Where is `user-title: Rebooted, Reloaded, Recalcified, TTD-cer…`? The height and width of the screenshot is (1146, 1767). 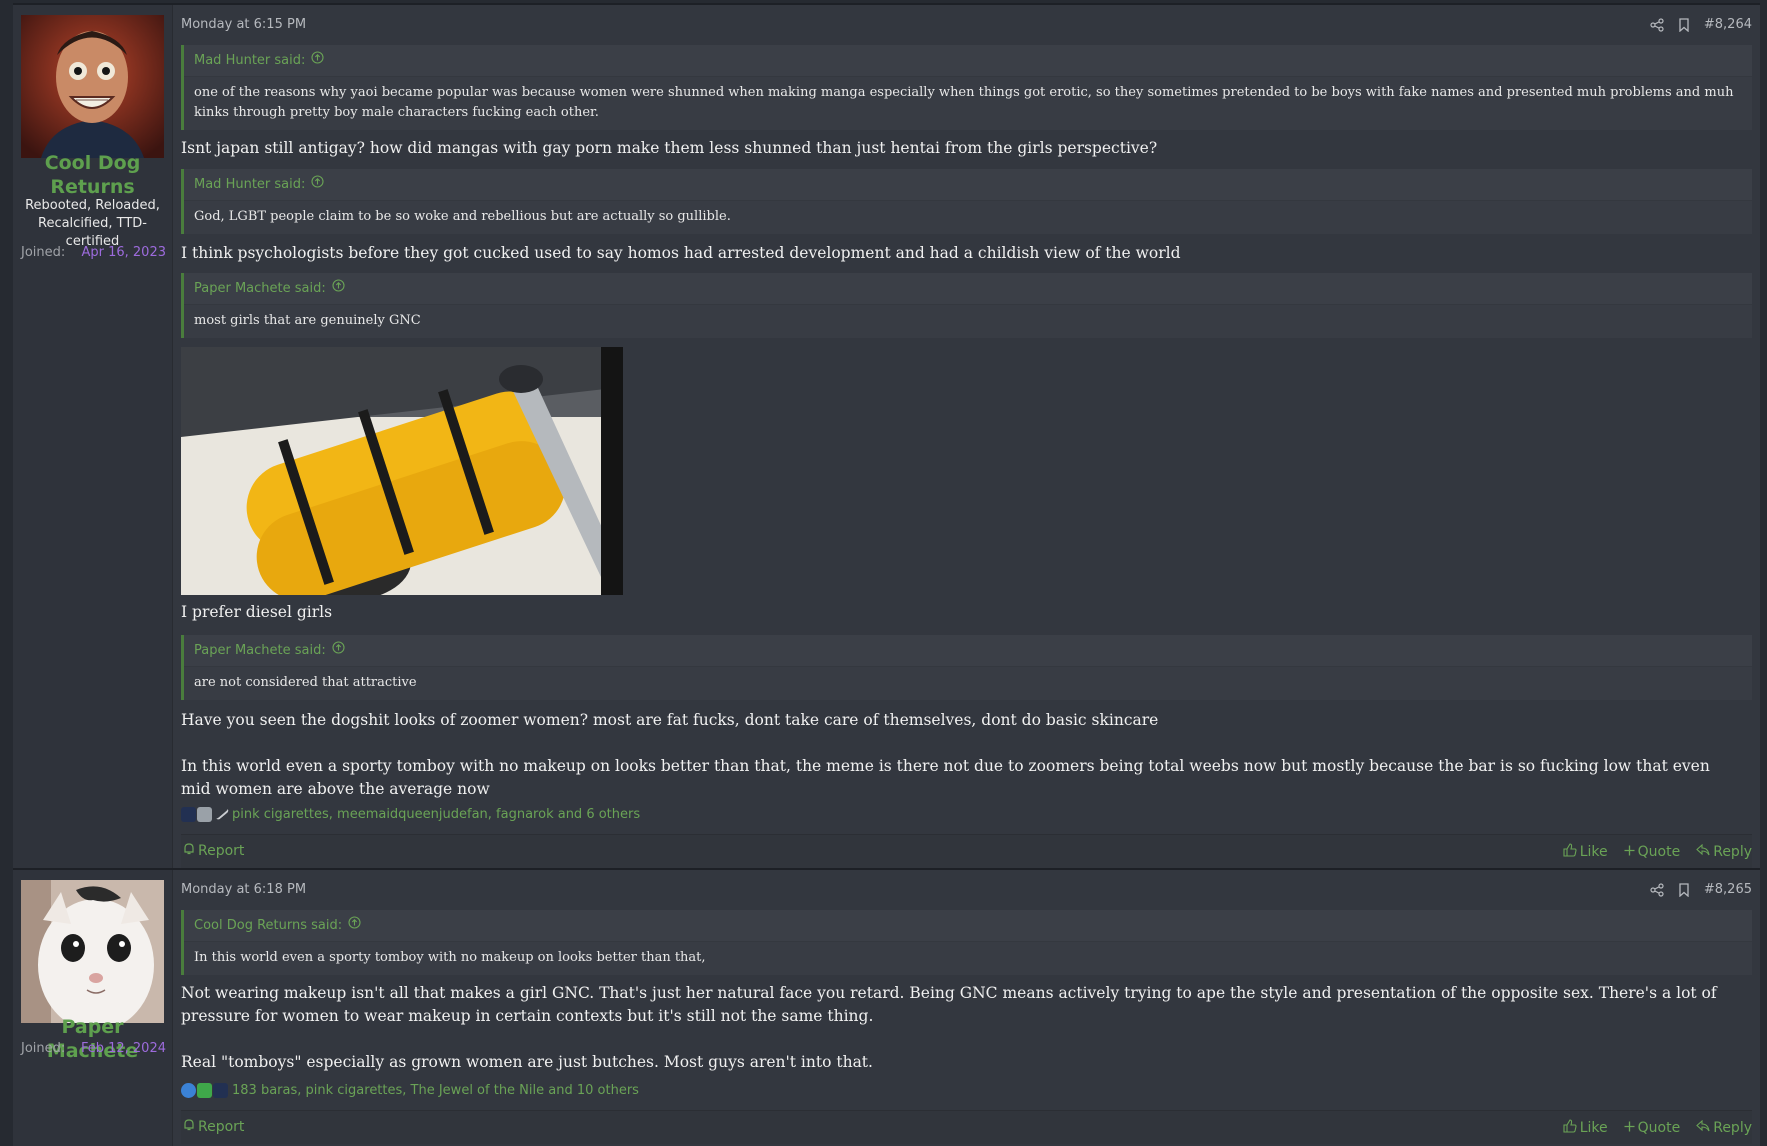 user-title: Rebooted, Reloaded, Recalcified, TTD-cer… is located at coordinates (92, 223).